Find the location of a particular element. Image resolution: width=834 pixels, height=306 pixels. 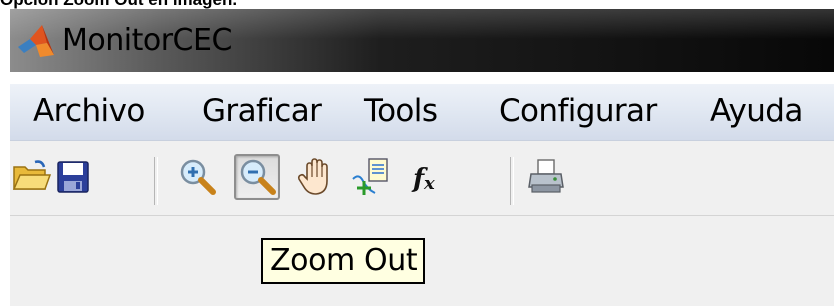

zoom-out-icon is located at coordinates (258, 177).